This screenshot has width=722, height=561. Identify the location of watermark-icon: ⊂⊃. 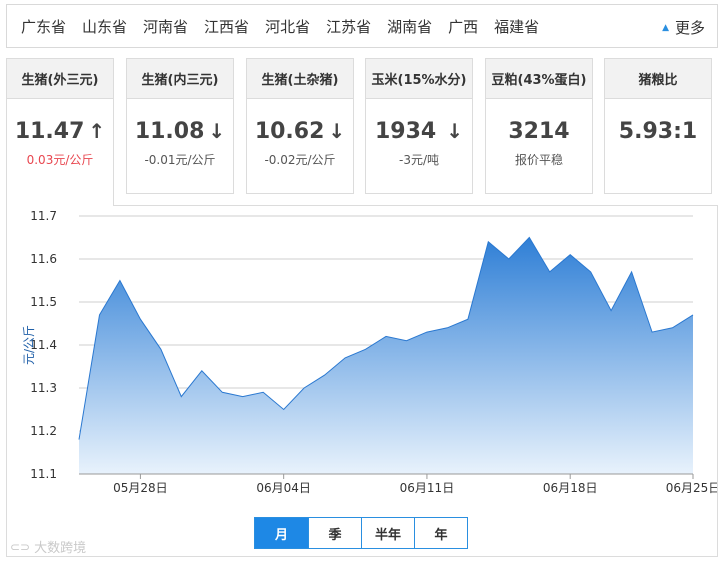
(20, 546).